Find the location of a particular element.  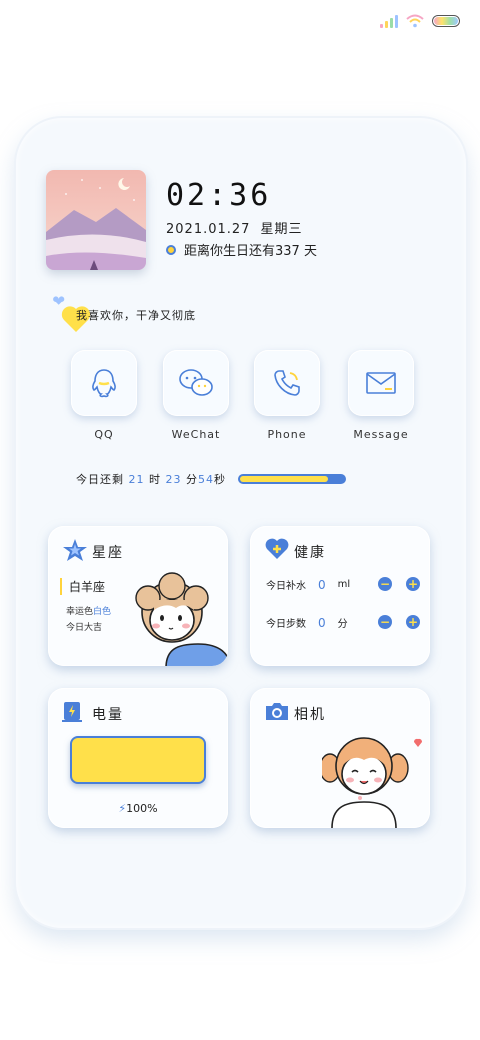

zodiac-title: 星座 is located at coordinates (108, 553).